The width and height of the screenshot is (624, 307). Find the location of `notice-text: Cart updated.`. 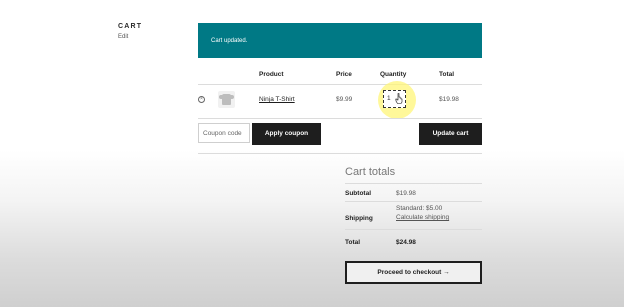

notice-text: Cart updated. is located at coordinates (229, 41).